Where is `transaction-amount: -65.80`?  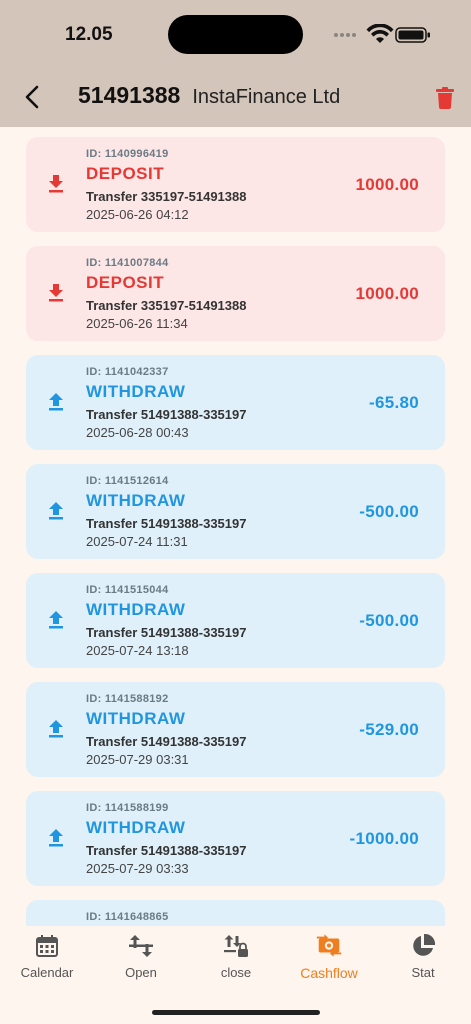 transaction-amount: -65.80 is located at coordinates (393, 402).